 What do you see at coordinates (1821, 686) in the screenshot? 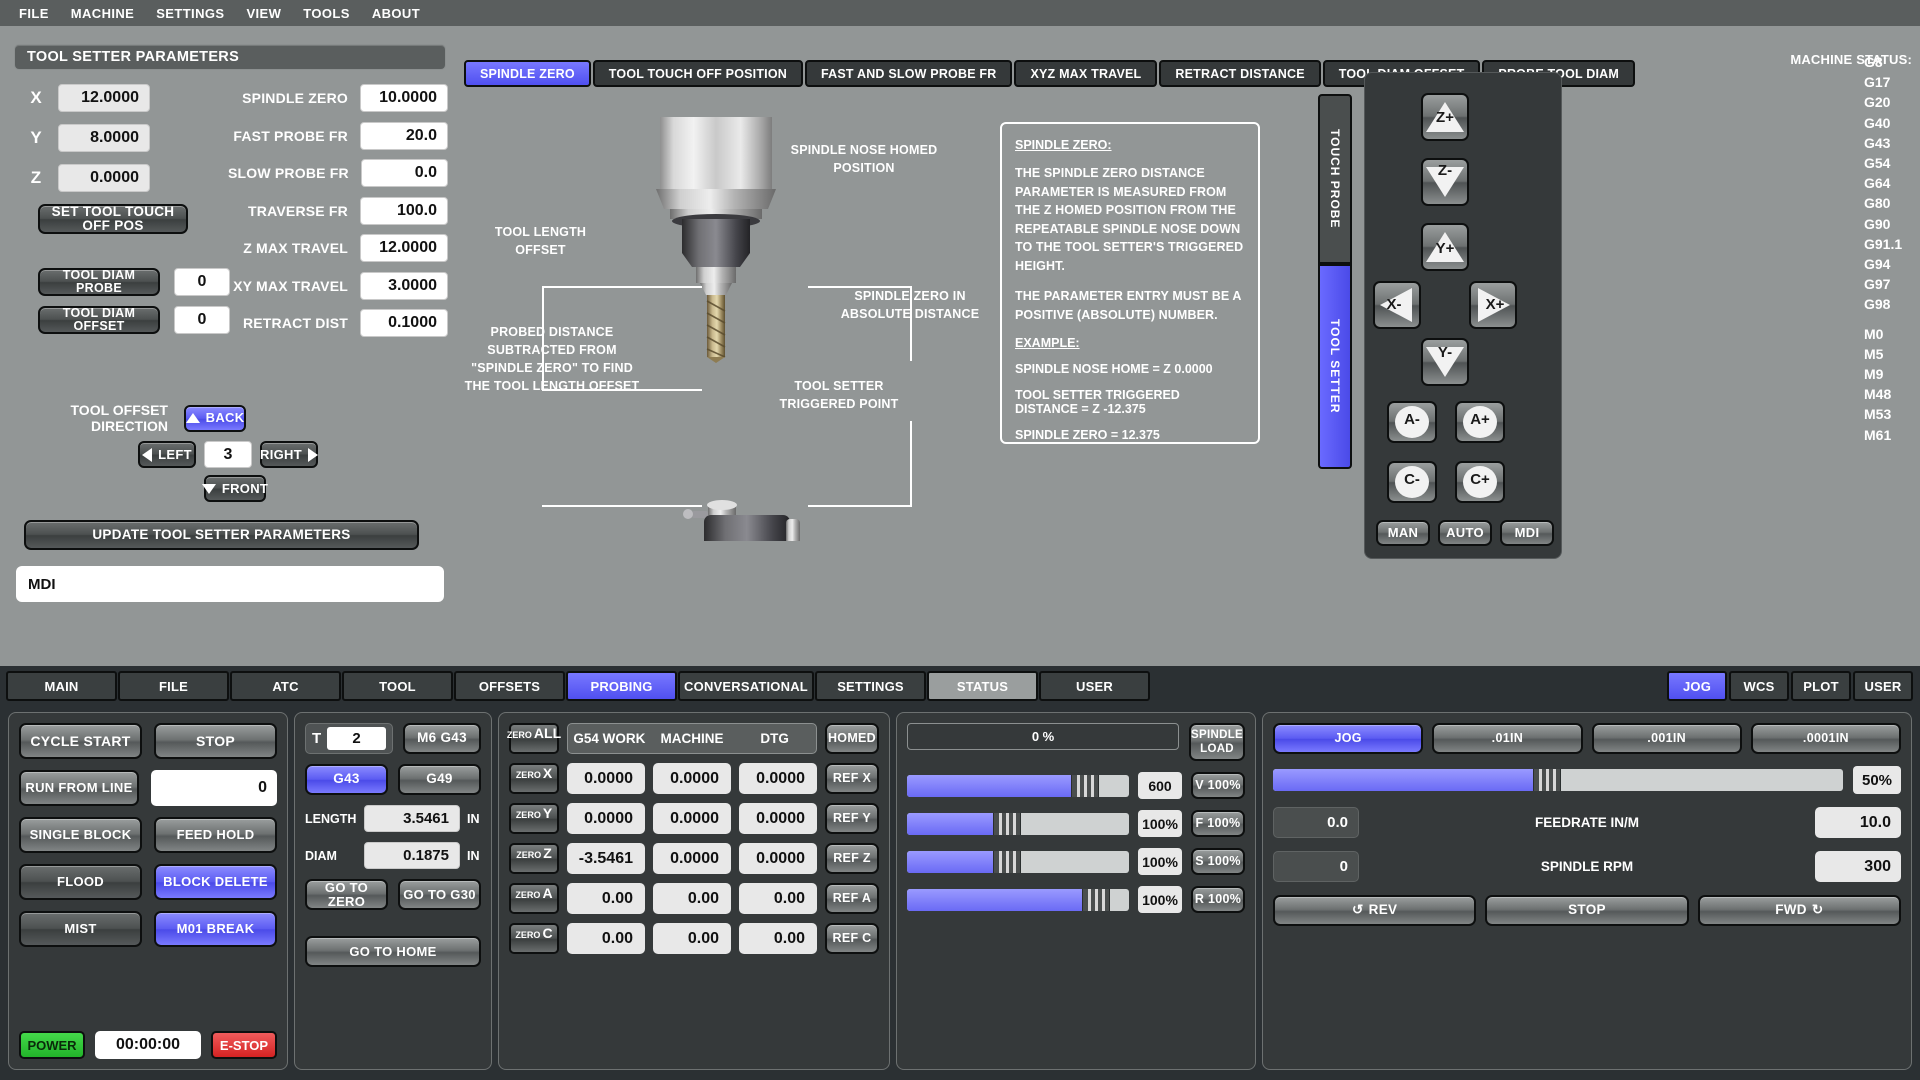
I see `nav-tab-plot: PLOT` at bounding box center [1821, 686].